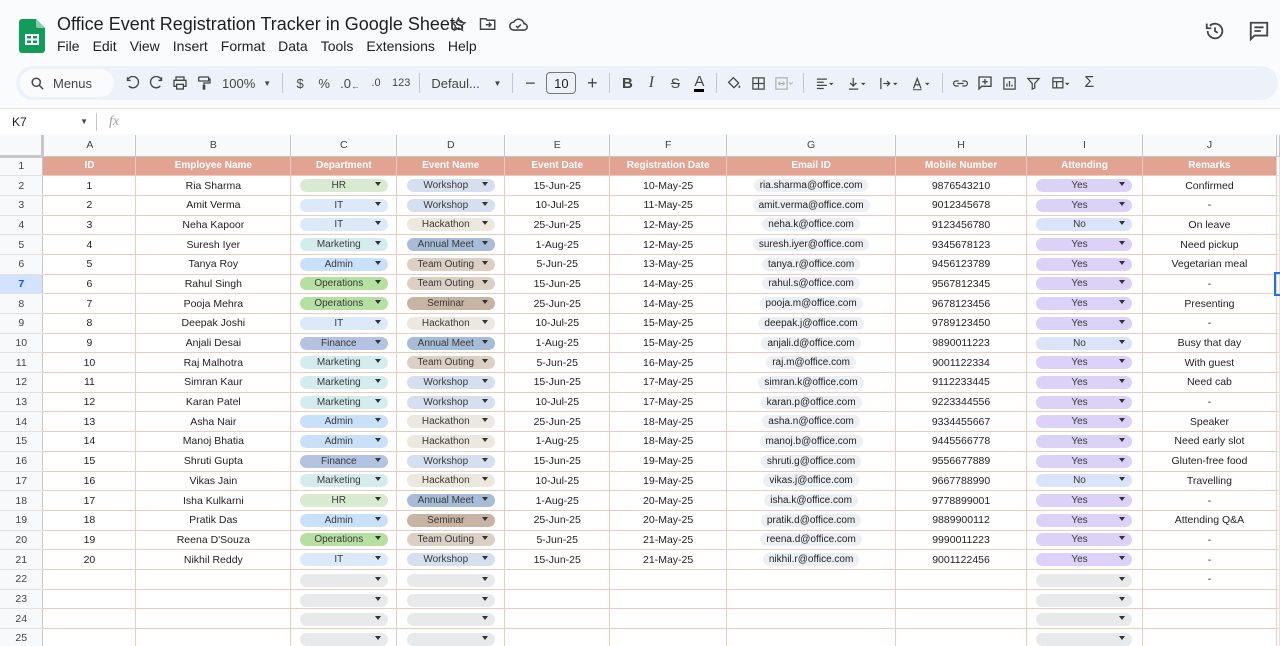 This screenshot has width=1280, height=646. Describe the element at coordinates (213, 343) in the screenshot. I see `cell-employee-name: Anjali Desai` at that location.